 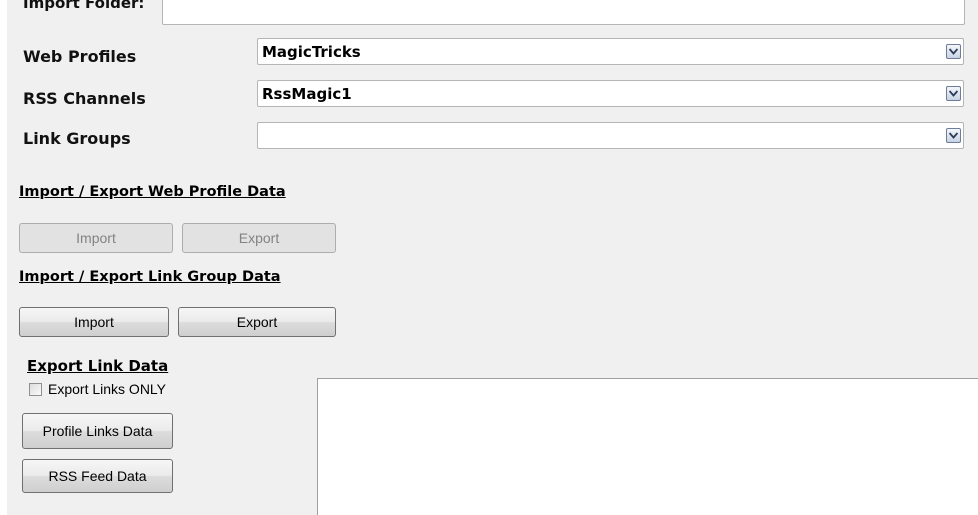 What do you see at coordinates (563, 12) in the screenshot?
I see `import-folder-input` at bounding box center [563, 12].